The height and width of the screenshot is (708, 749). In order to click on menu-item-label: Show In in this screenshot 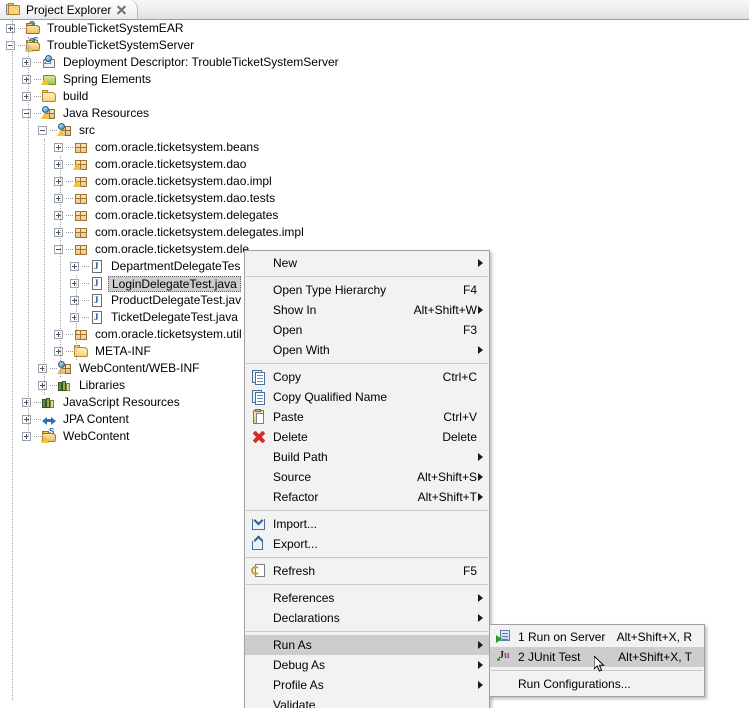, I will do `click(295, 310)`.